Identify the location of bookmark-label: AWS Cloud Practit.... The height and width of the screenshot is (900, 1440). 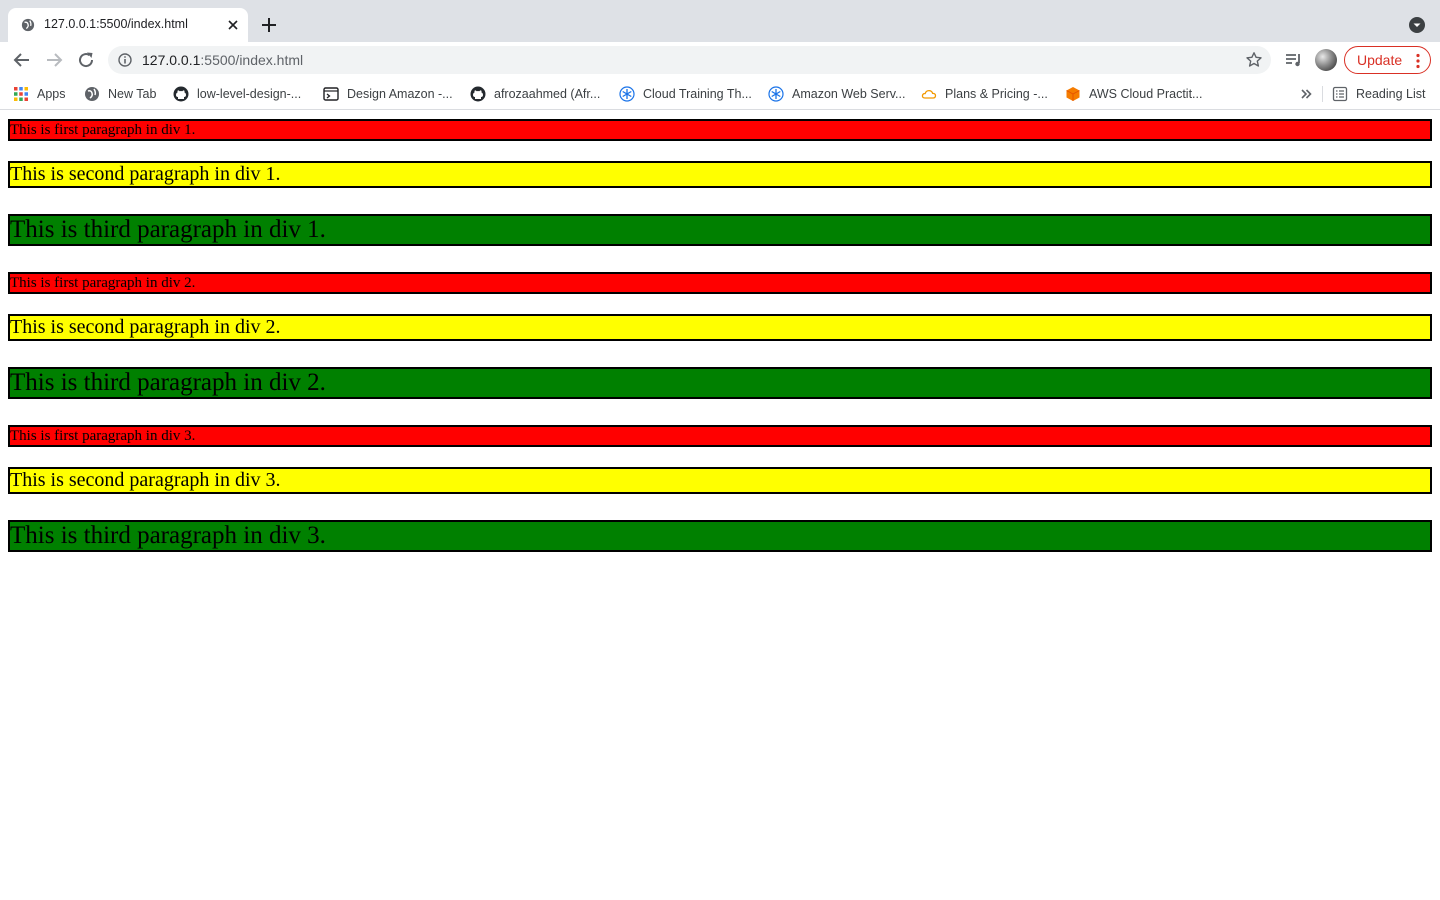
(1146, 93).